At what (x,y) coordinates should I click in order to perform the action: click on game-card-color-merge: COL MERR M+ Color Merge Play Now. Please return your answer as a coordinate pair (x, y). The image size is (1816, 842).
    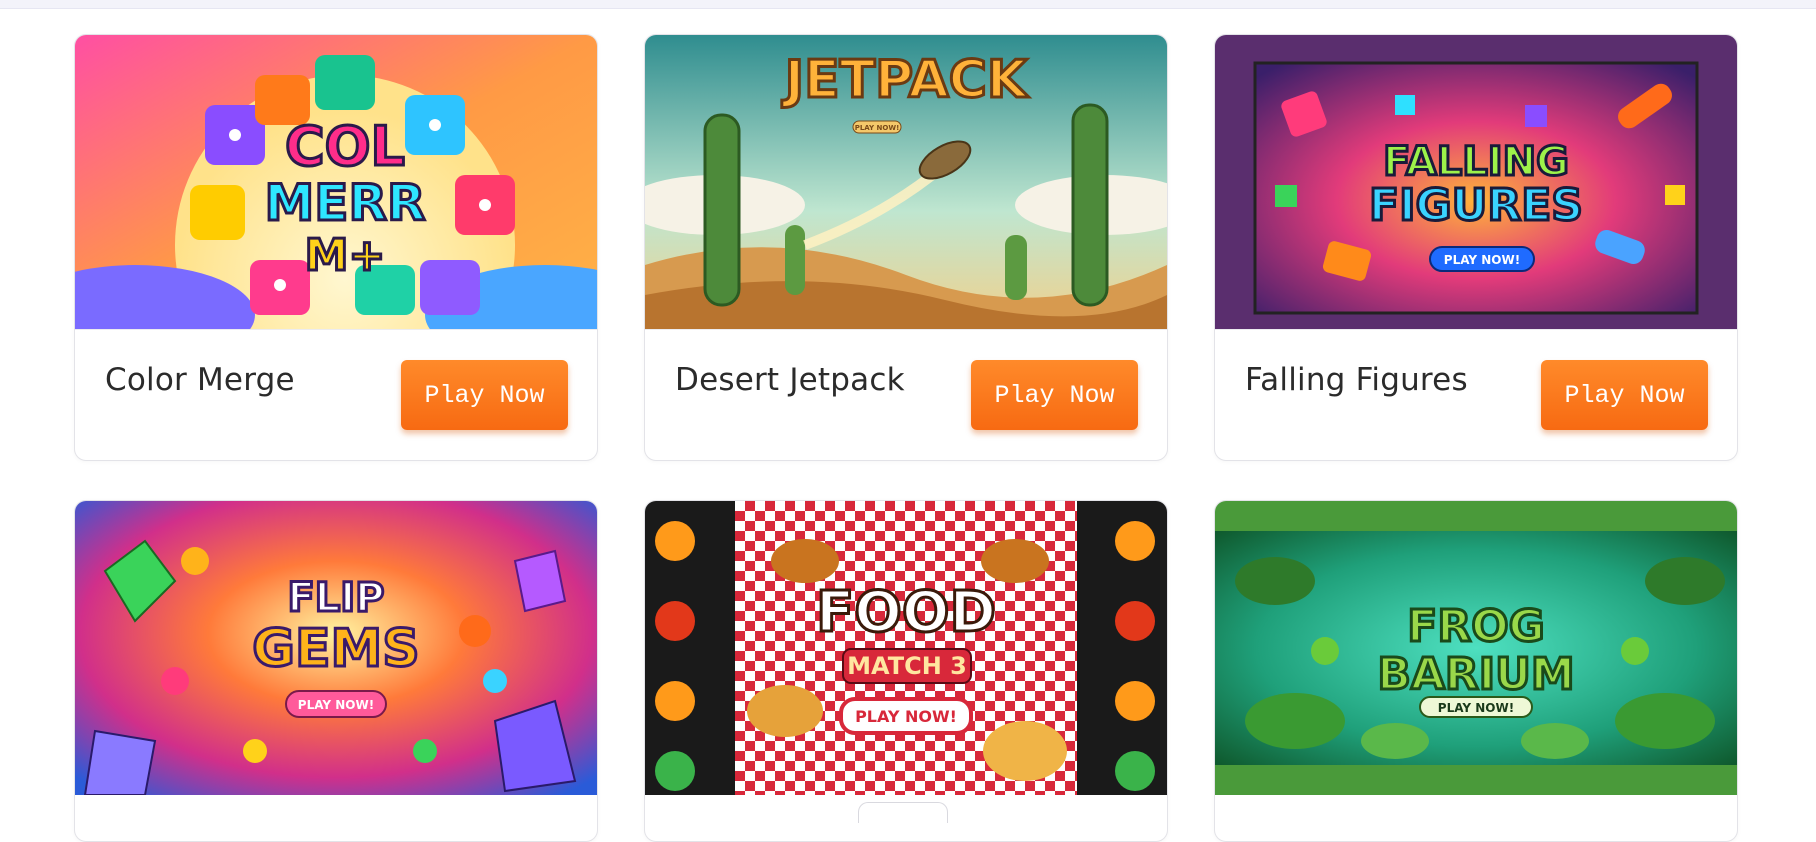
    Looking at the image, I should click on (336, 247).